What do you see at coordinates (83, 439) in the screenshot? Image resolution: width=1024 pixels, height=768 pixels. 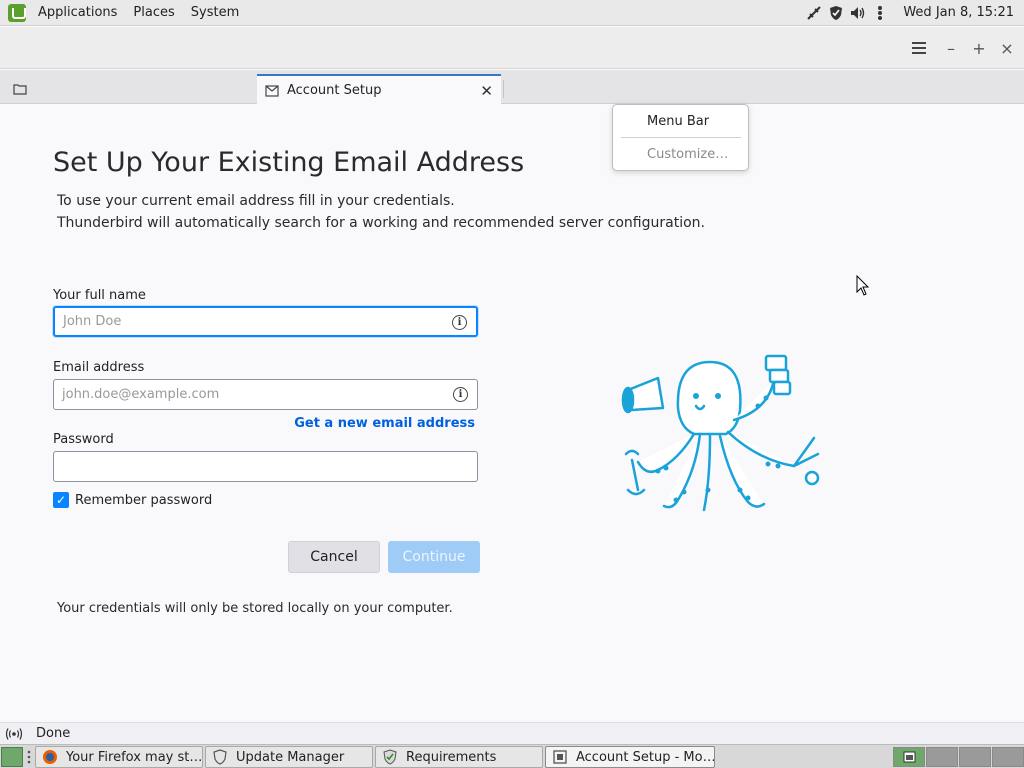 I see `password-label: Password` at bounding box center [83, 439].